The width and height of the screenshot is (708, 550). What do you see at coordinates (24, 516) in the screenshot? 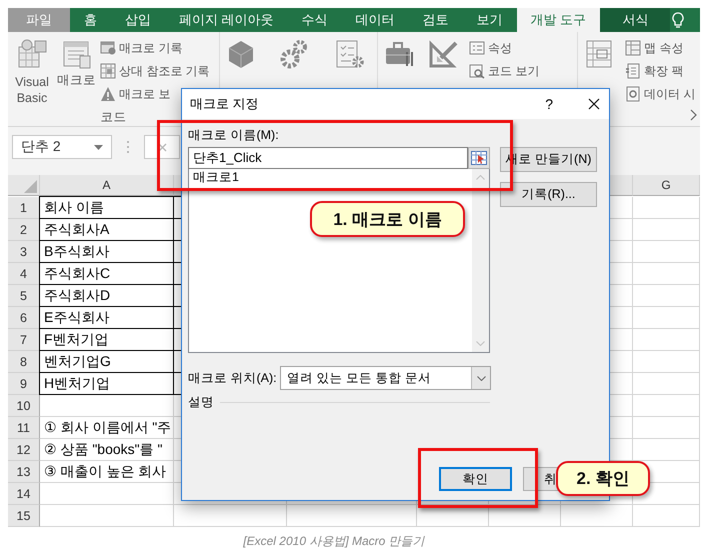
I see `row-header: 15` at bounding box center [24, 516].